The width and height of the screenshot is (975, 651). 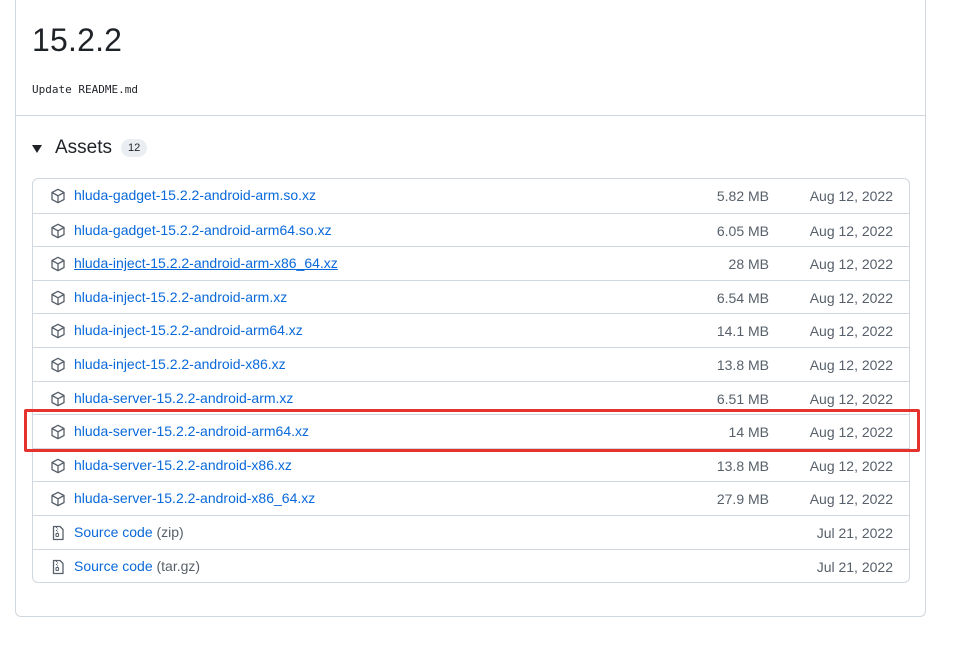 What do you see at coordinates (470, 115) in the screenshot?
I see `divider` at bounding box center [470, 115].